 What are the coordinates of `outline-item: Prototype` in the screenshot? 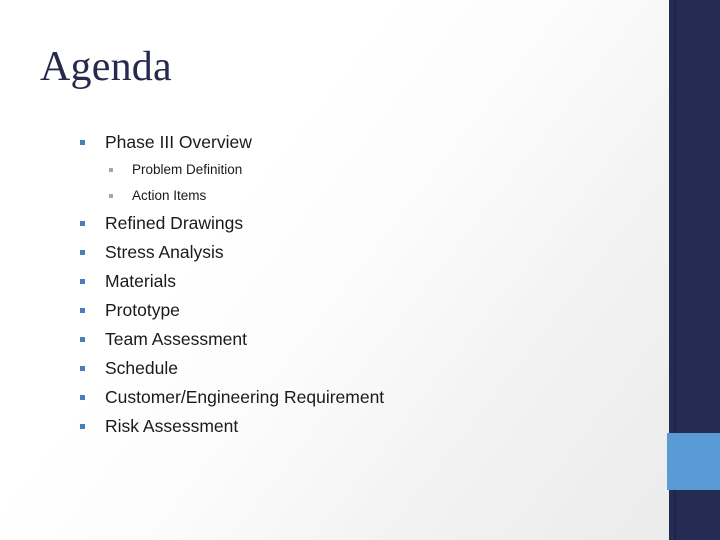 It's located at (320, 310).